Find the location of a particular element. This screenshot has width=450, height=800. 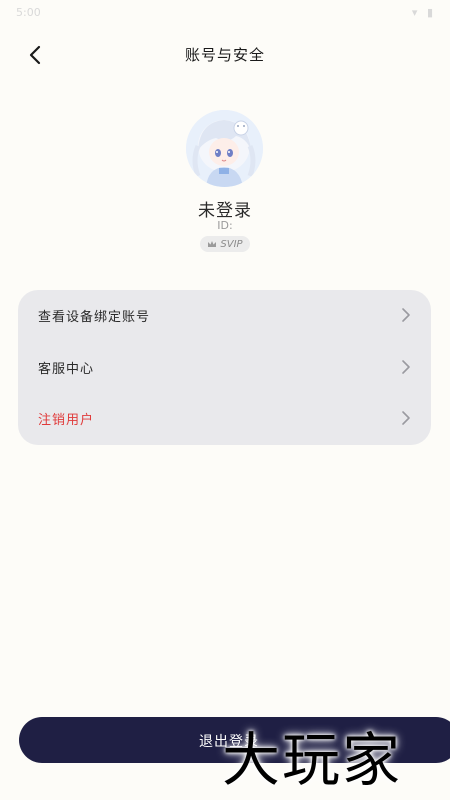

user-id: ID: is located at coordinates (225, 225).